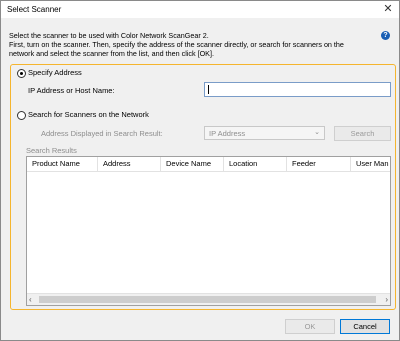  Describe the element at coordinates (297, 89) in the screenshot. I see `ip-address-input` at that location.